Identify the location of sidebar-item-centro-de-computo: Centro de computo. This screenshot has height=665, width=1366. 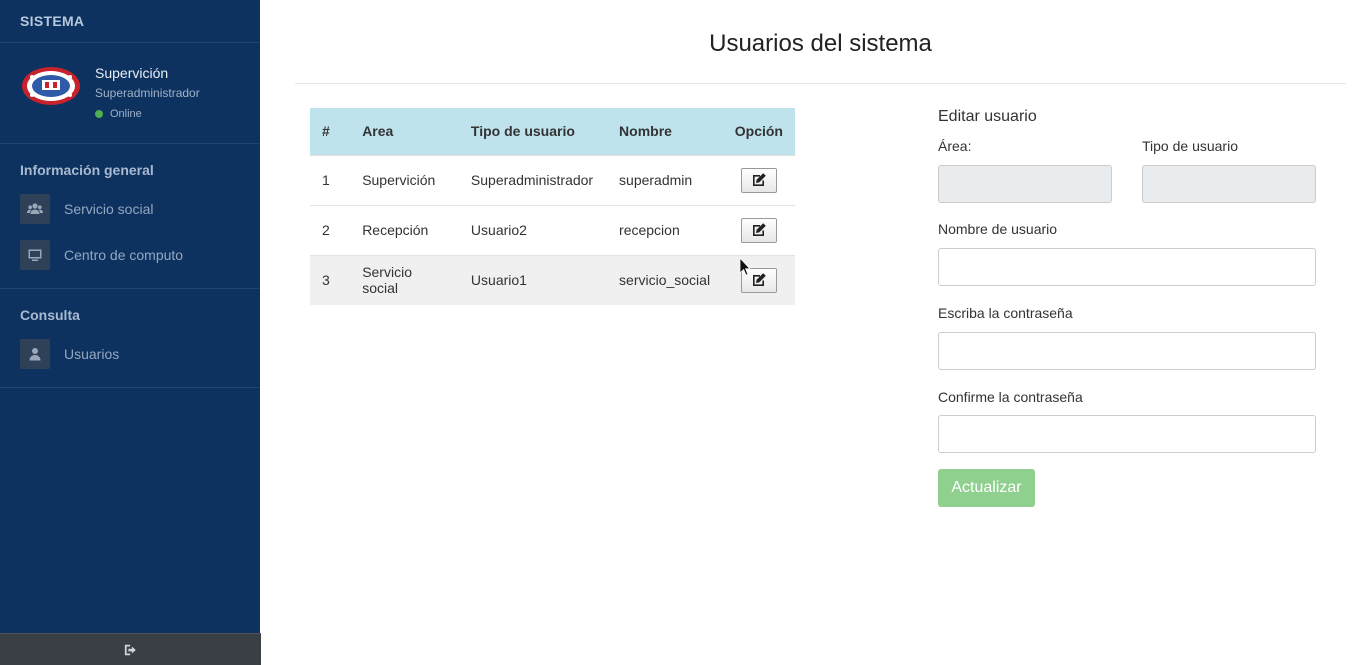
(130, 255).